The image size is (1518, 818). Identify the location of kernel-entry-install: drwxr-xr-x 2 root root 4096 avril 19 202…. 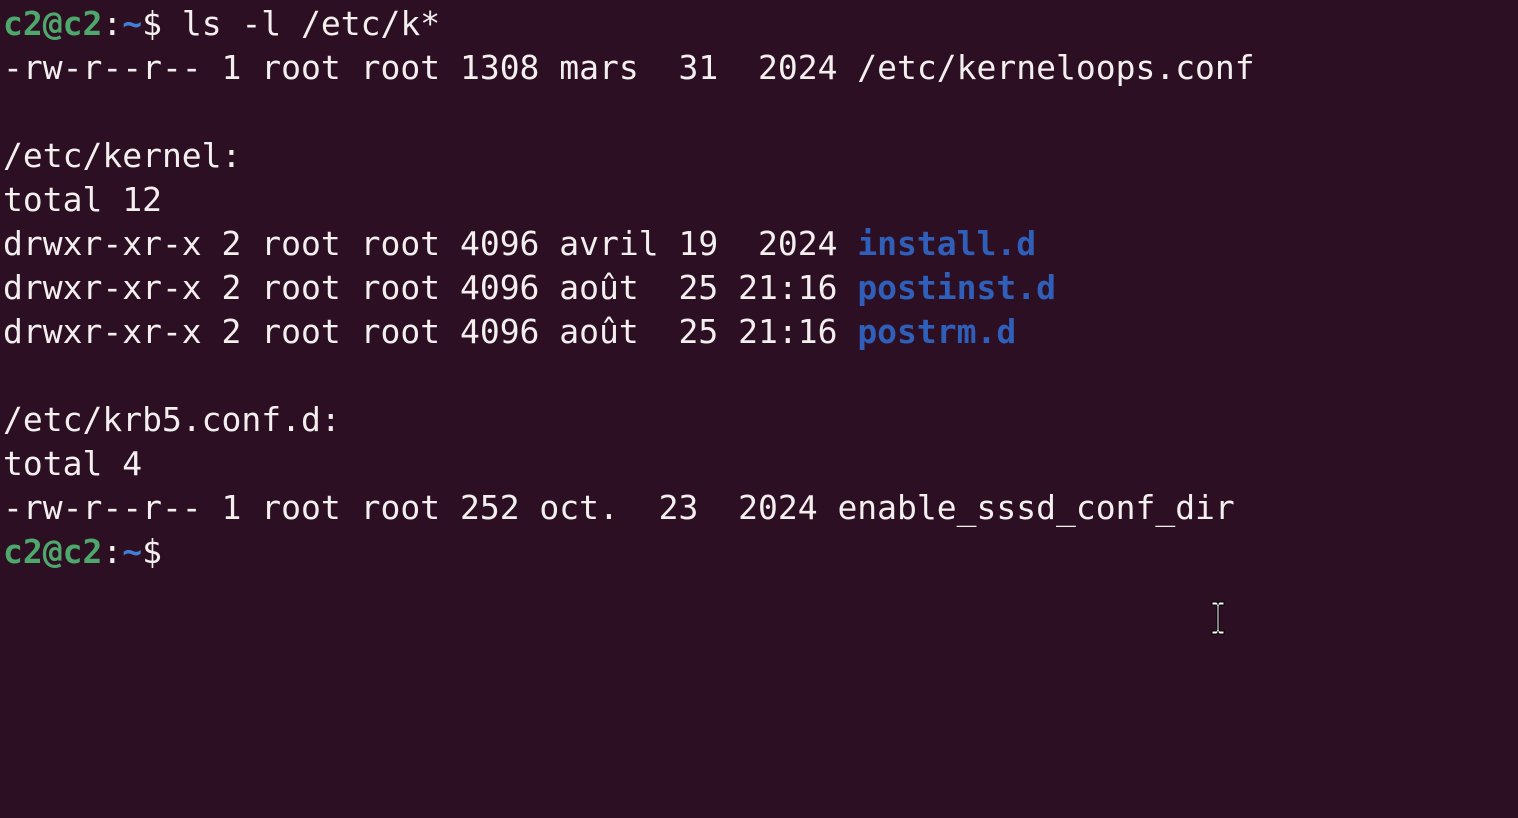
(760, 244).